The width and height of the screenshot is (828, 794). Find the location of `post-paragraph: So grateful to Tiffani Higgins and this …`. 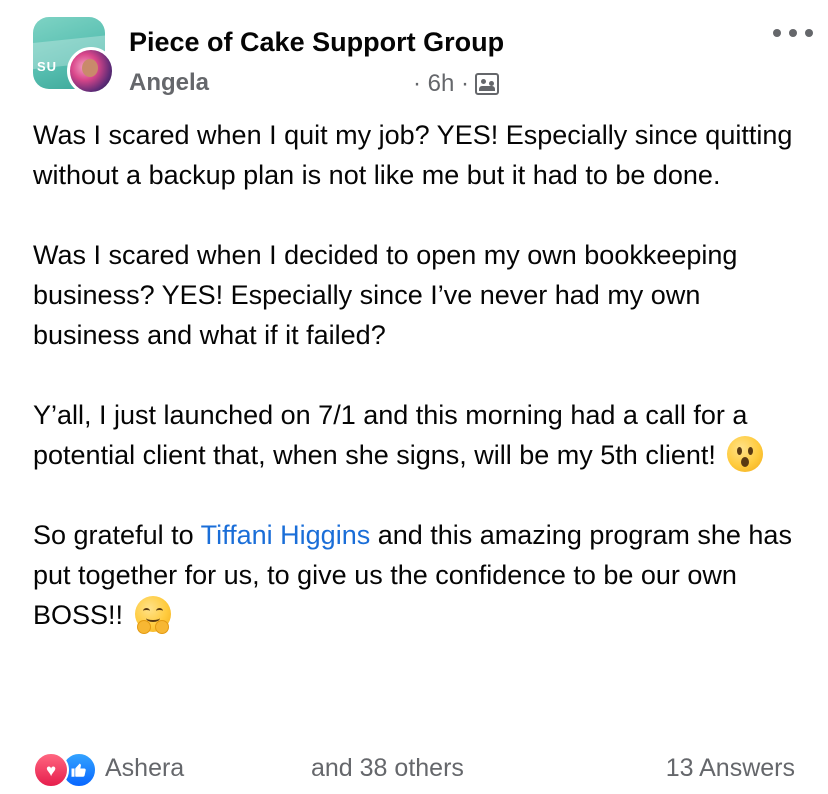

post-paragraph: So grateful to Tiffani Higgins and this … is located at coordinates (418, 575).